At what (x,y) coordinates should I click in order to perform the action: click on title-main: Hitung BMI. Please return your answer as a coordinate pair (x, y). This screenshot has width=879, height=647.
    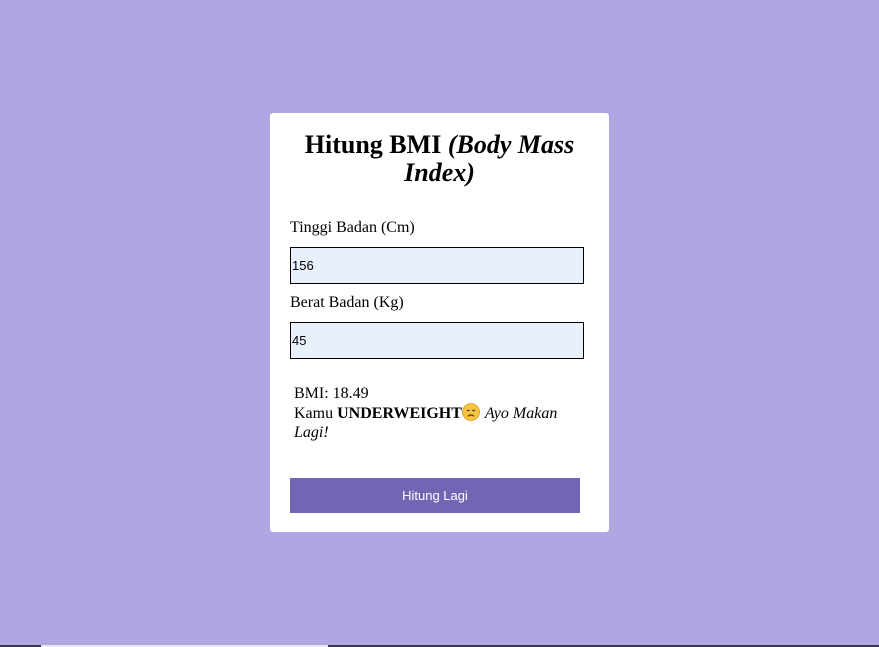
    Looking at the image, I should click on (376, 144).